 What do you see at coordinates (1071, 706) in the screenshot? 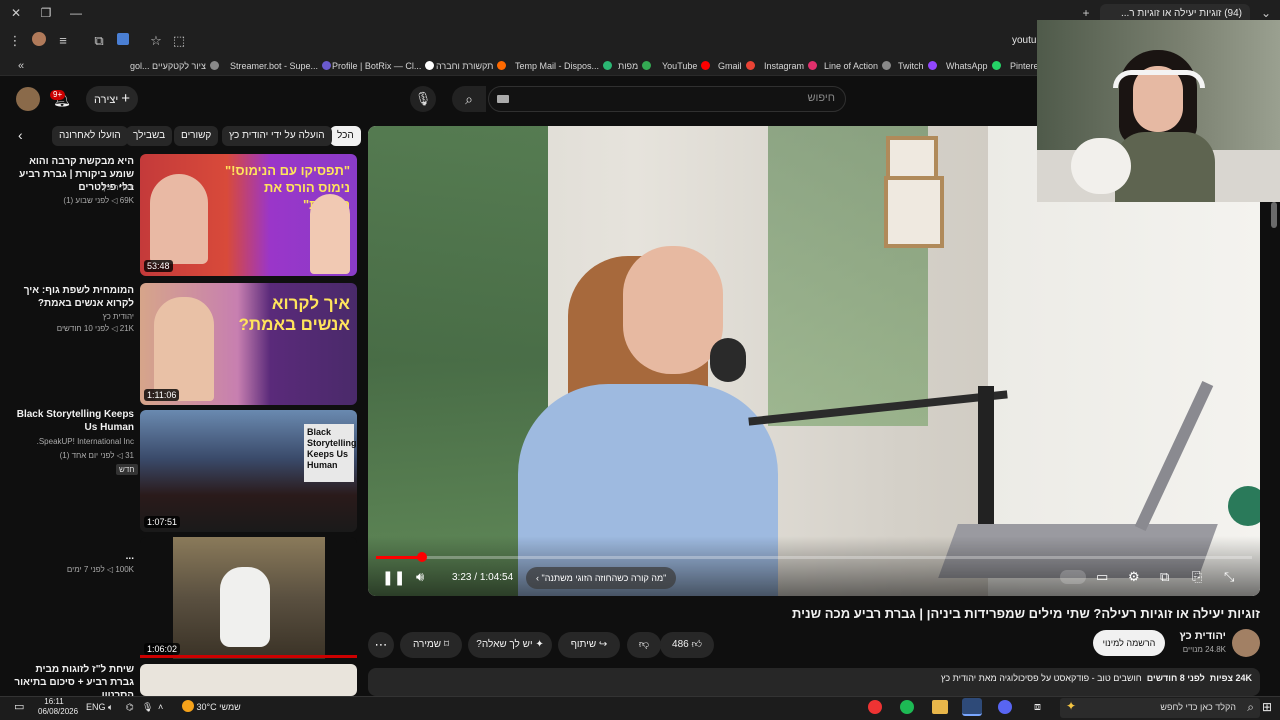
I see `copilot-sparkle-icon: ✦` at bounding box center [1071, 706].